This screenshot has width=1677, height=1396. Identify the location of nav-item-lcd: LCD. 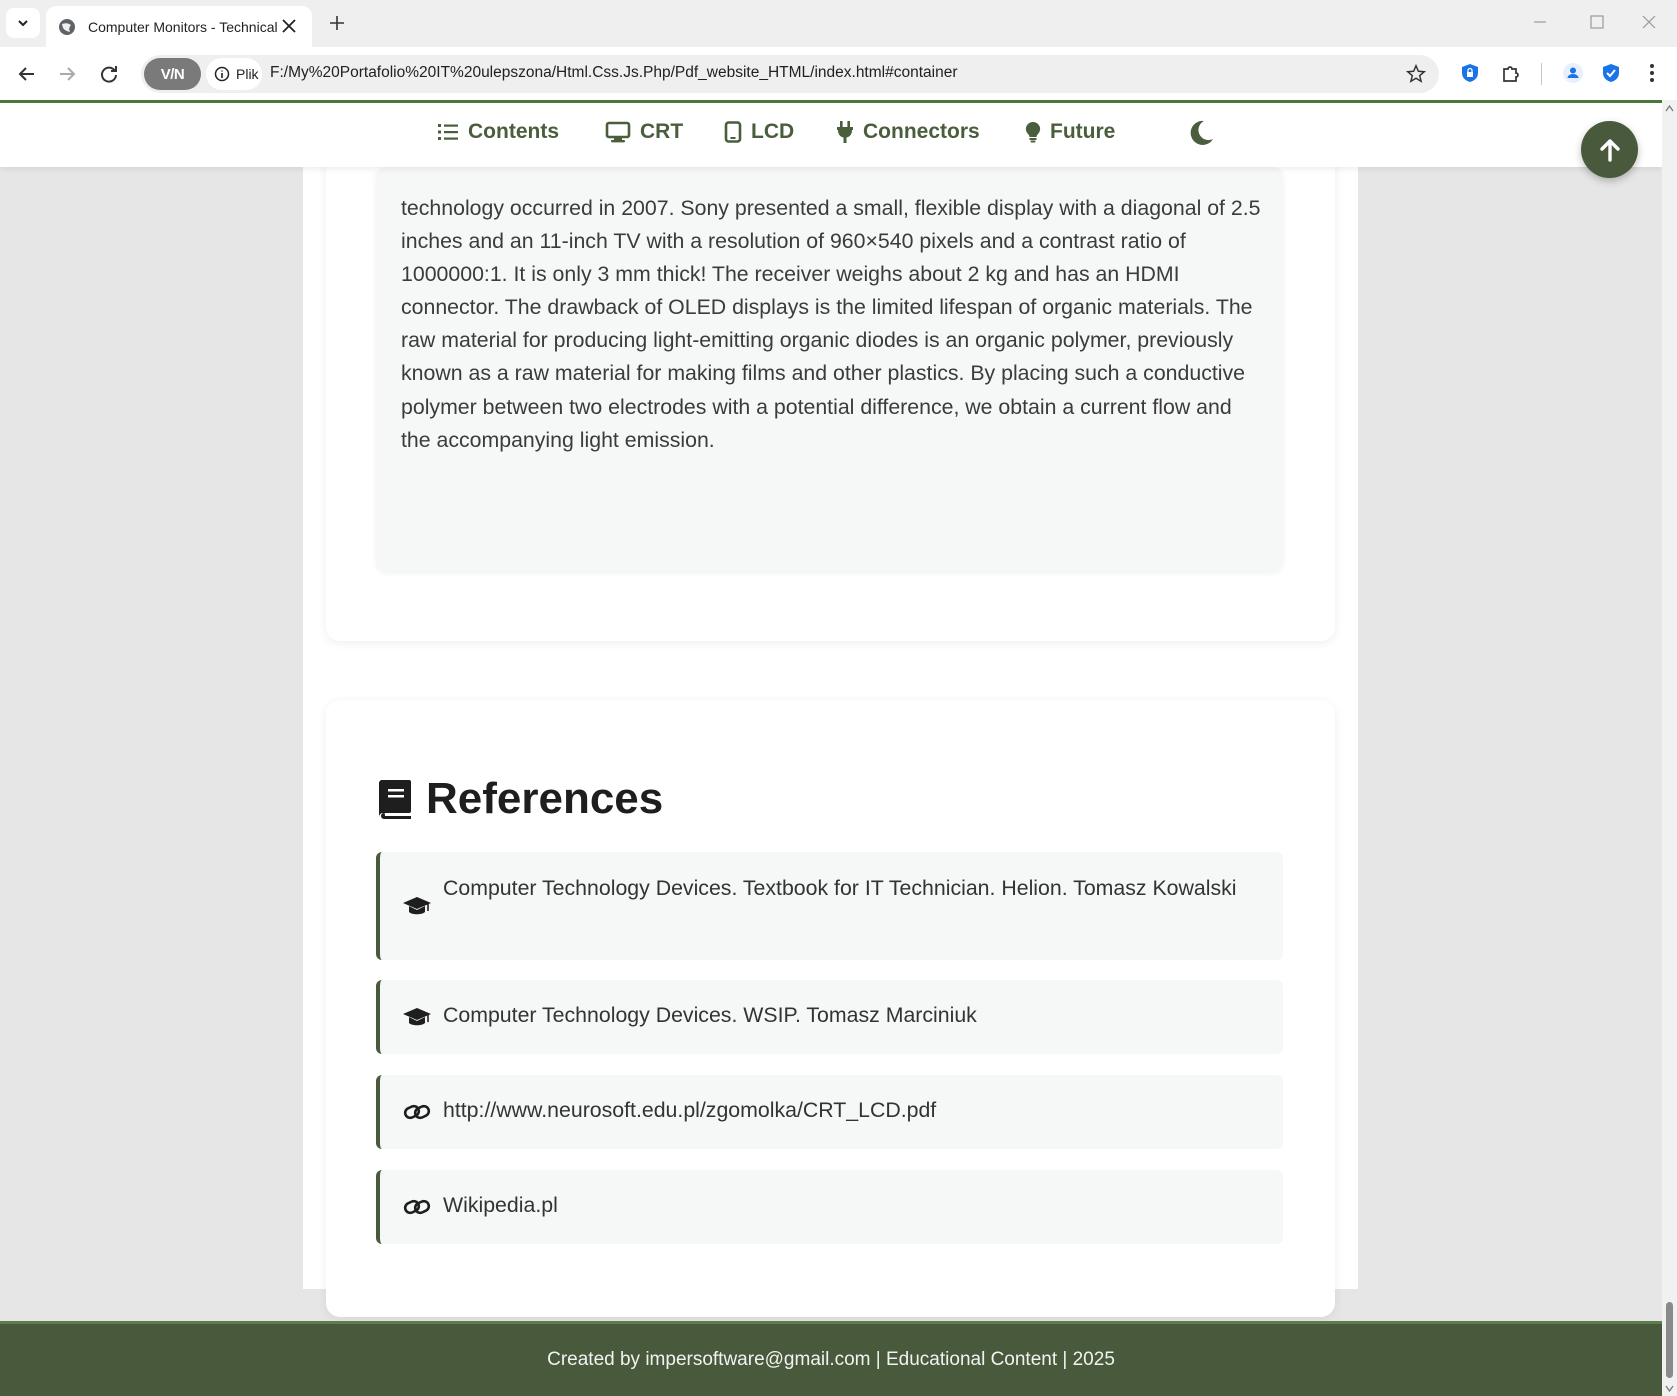
(759, 132).